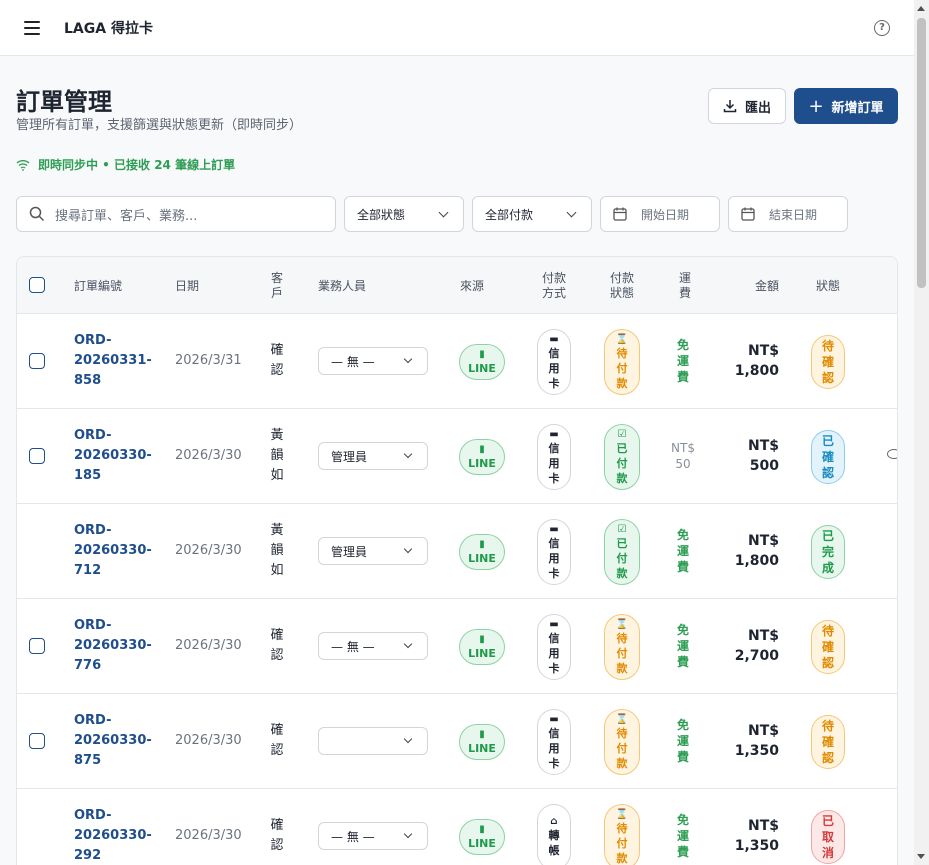 The width and height of the screenshot is (929, 865). I want to click on shipping-fee-part: 費, so click(682, 852).